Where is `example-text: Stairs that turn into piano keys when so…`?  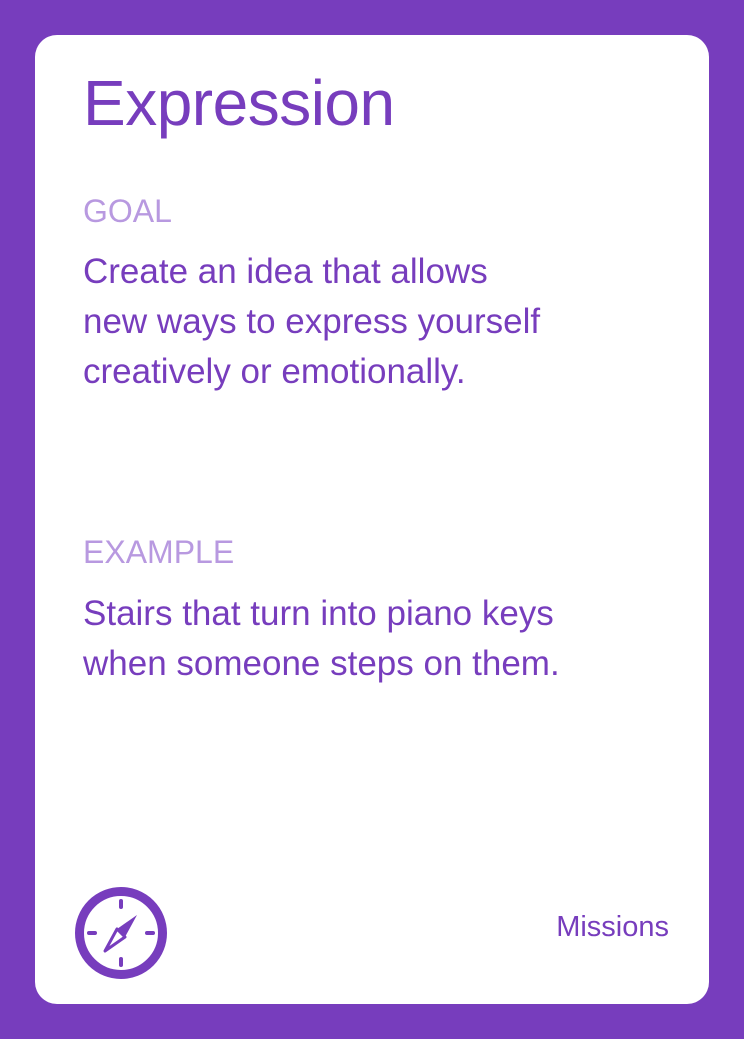 example-text: Stairs that turn into piano keys when so… is located at coordinates (321, 638).